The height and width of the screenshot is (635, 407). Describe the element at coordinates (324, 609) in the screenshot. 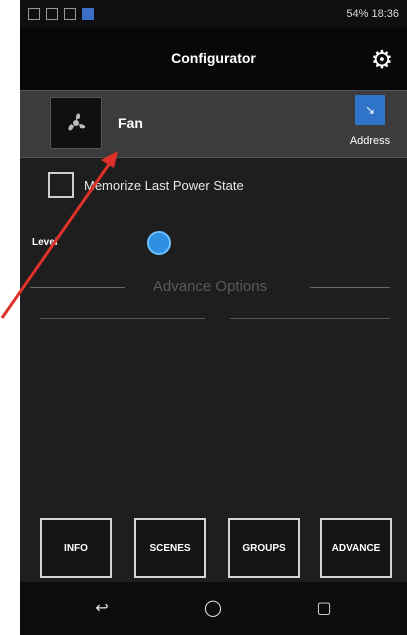

I see `recents-icon: ▢` at that location.